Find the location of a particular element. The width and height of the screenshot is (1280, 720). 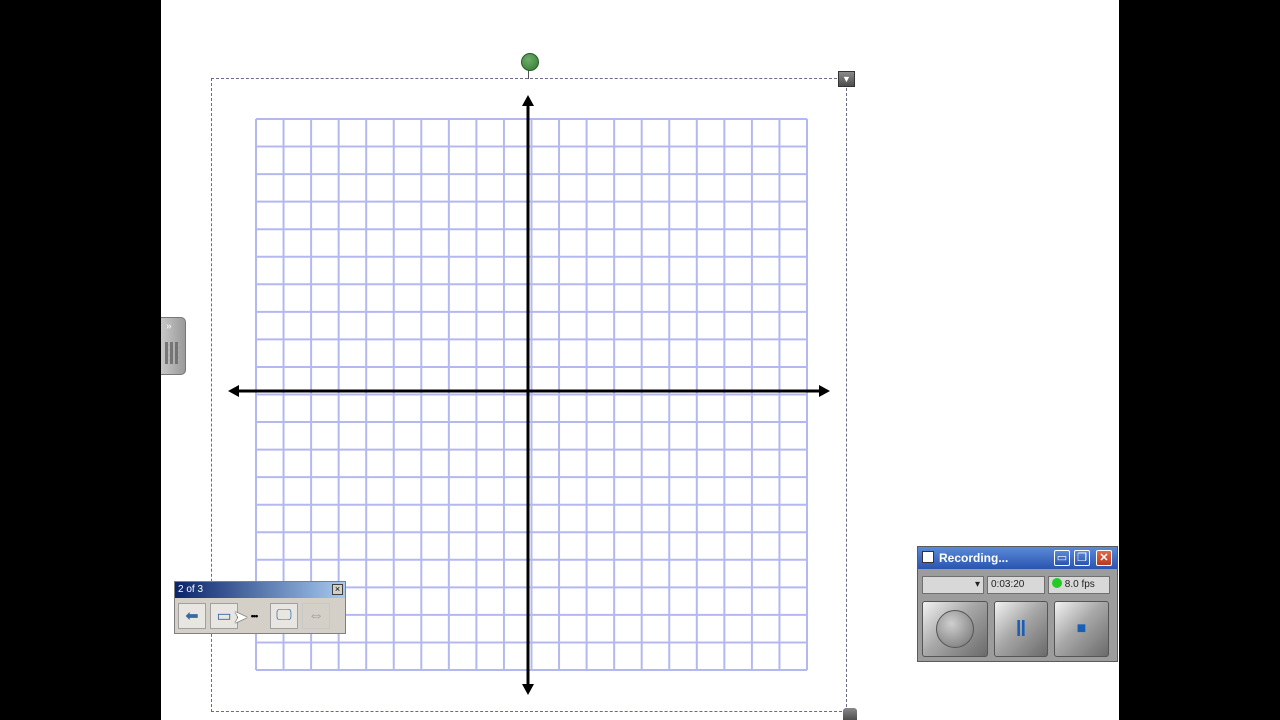

record-button is located at coordinates (955, 629).